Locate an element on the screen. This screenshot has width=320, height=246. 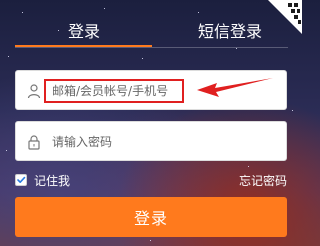
password-field is located at coordinates (151, 141).